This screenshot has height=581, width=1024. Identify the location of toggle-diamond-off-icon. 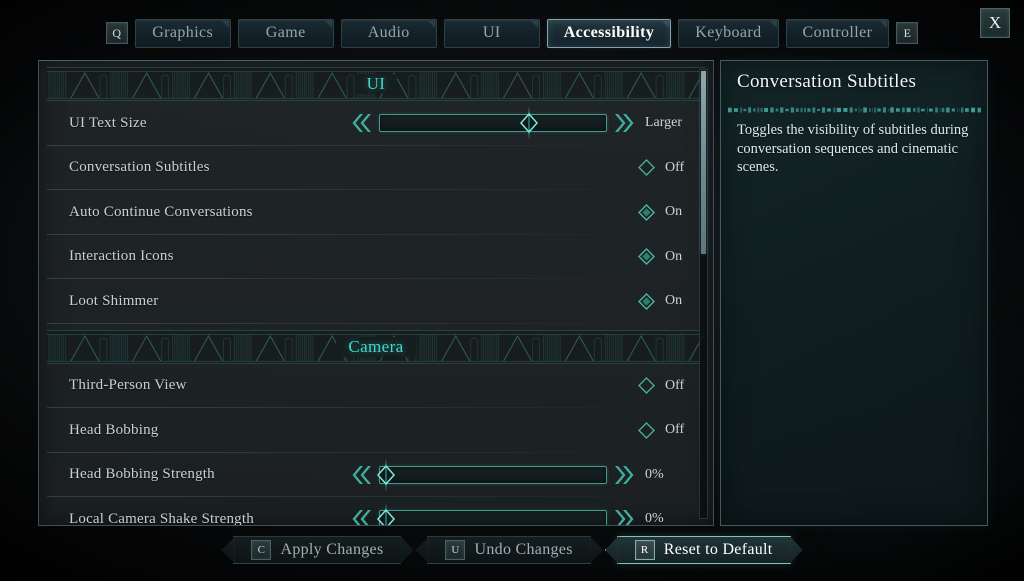
(646, 386).